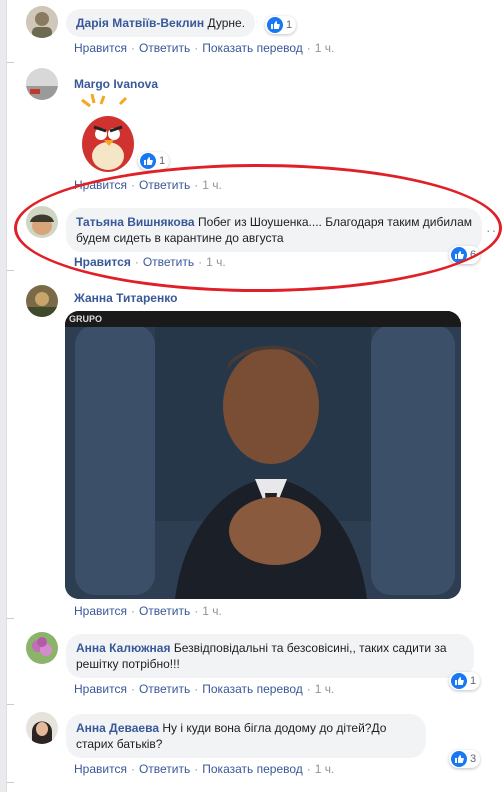  Describe the element at coordinates (116, 84) in the screenshot. I see `comment-author: Margo Ivanova` at that location.